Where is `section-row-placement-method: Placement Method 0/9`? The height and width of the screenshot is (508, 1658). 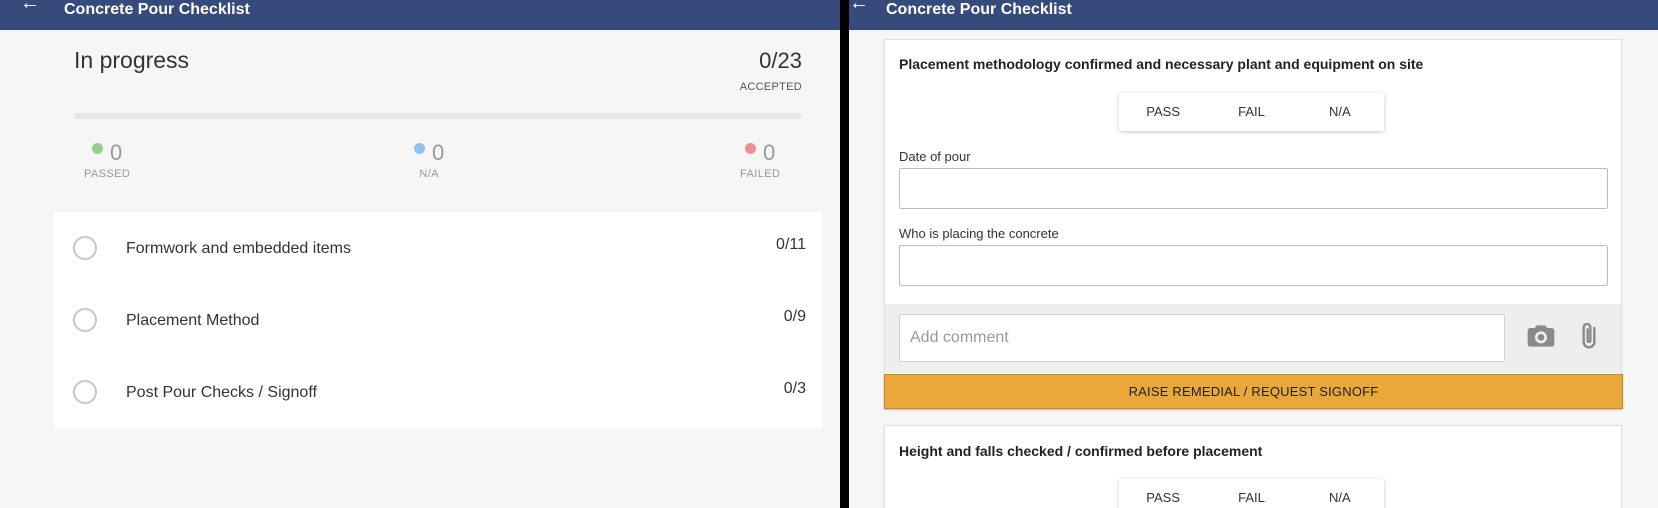 section-row-placement-method: Placement Method 0/9 is located at coordinates (438, 320).